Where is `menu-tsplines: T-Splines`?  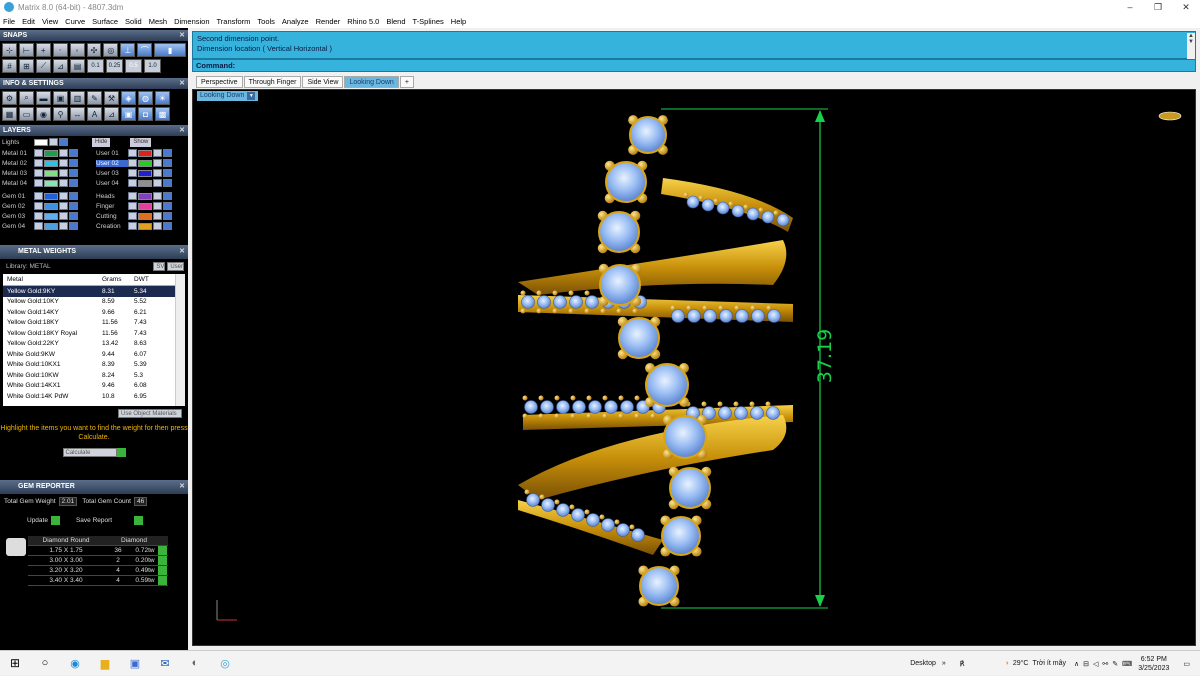
menu-tsplines: T-Splines is located at coordinates (428, 21).